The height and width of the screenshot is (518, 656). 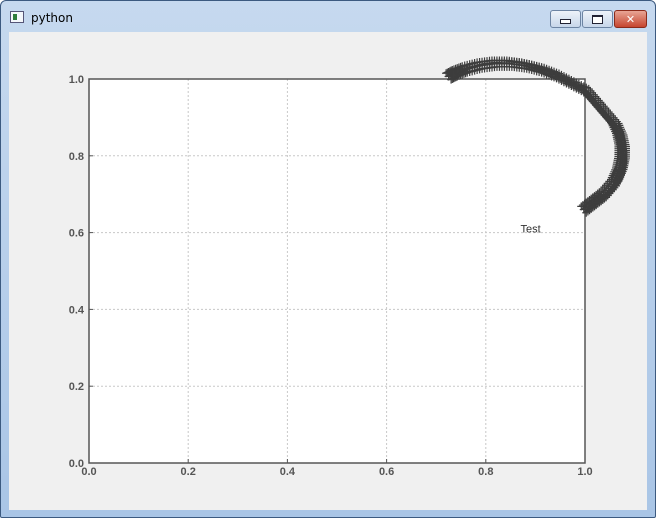 I want to click on close-icon: ✕, so click(x=630, y=19).